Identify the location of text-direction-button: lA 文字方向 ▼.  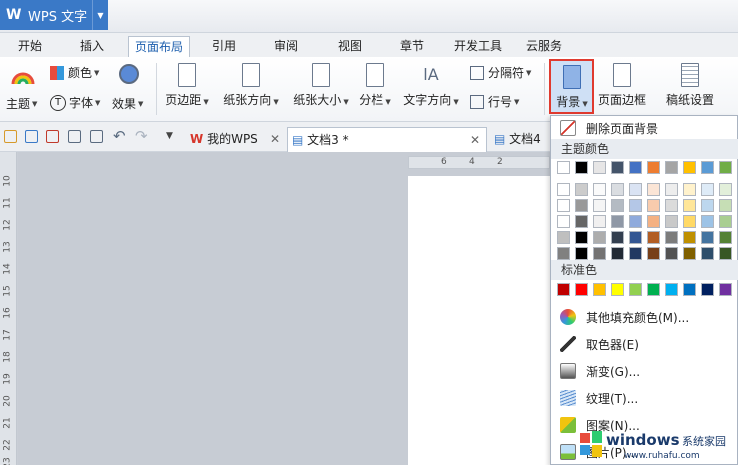
(431, 85).